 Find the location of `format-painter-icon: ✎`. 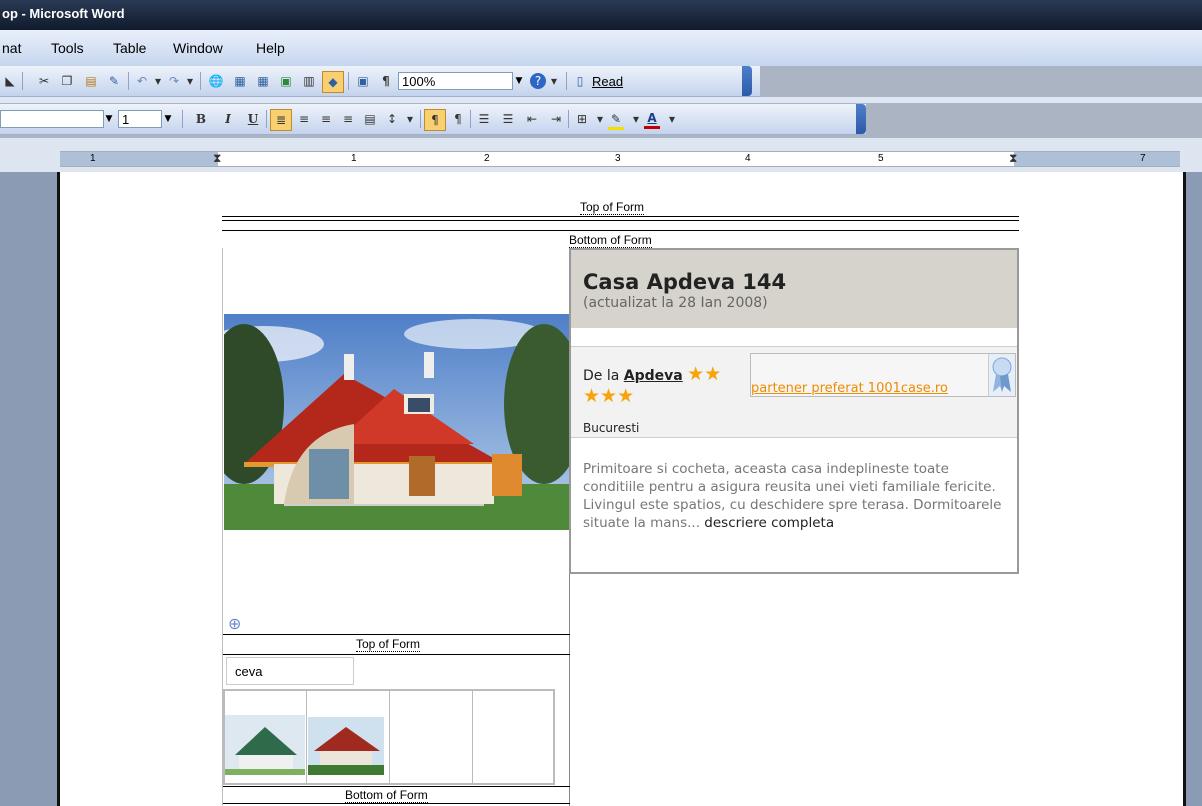

format-painter-icon: ✎ is located at coordinates (114, 81).